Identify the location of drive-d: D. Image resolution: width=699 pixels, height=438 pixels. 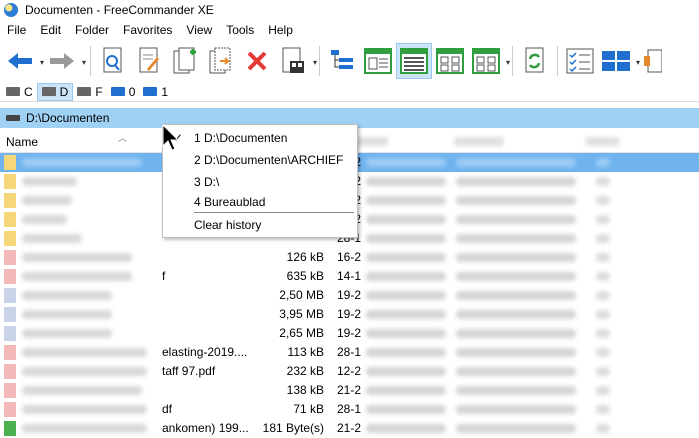
(55, 91).